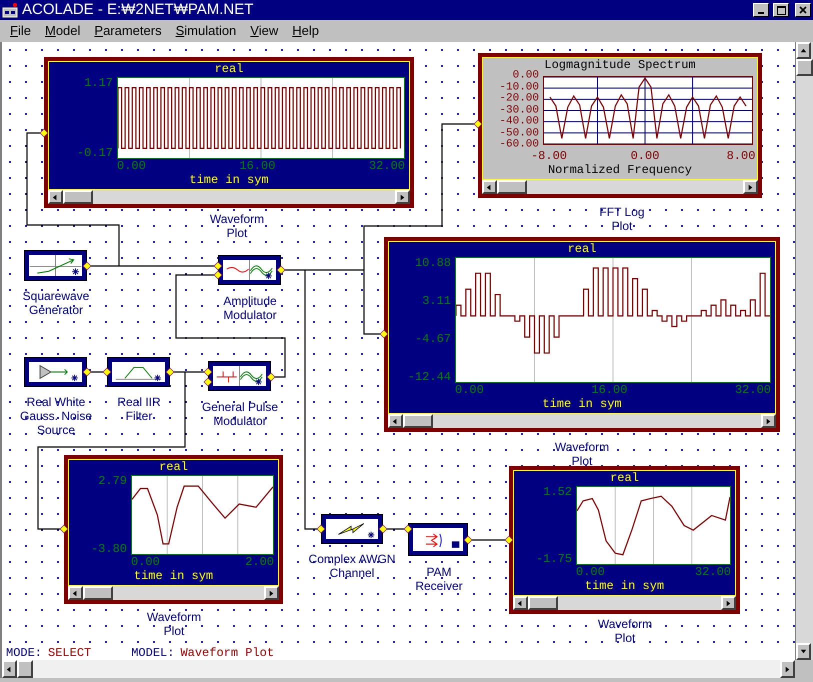  I want to click on axis-tick-label: 1.17, so click(98, 83).